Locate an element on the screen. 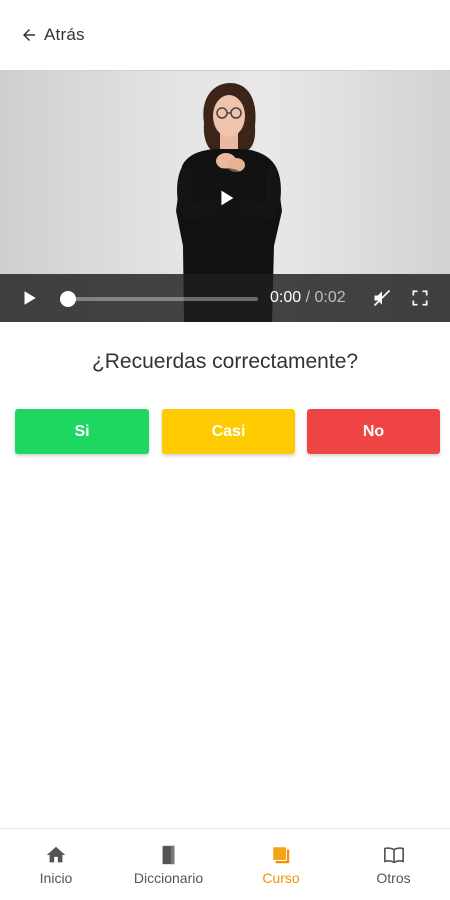 The width and height of the screenshot is (450, 900). bottom-navigation: Inicio Diccionario Curso Otros is located at coordinates (225, 864).